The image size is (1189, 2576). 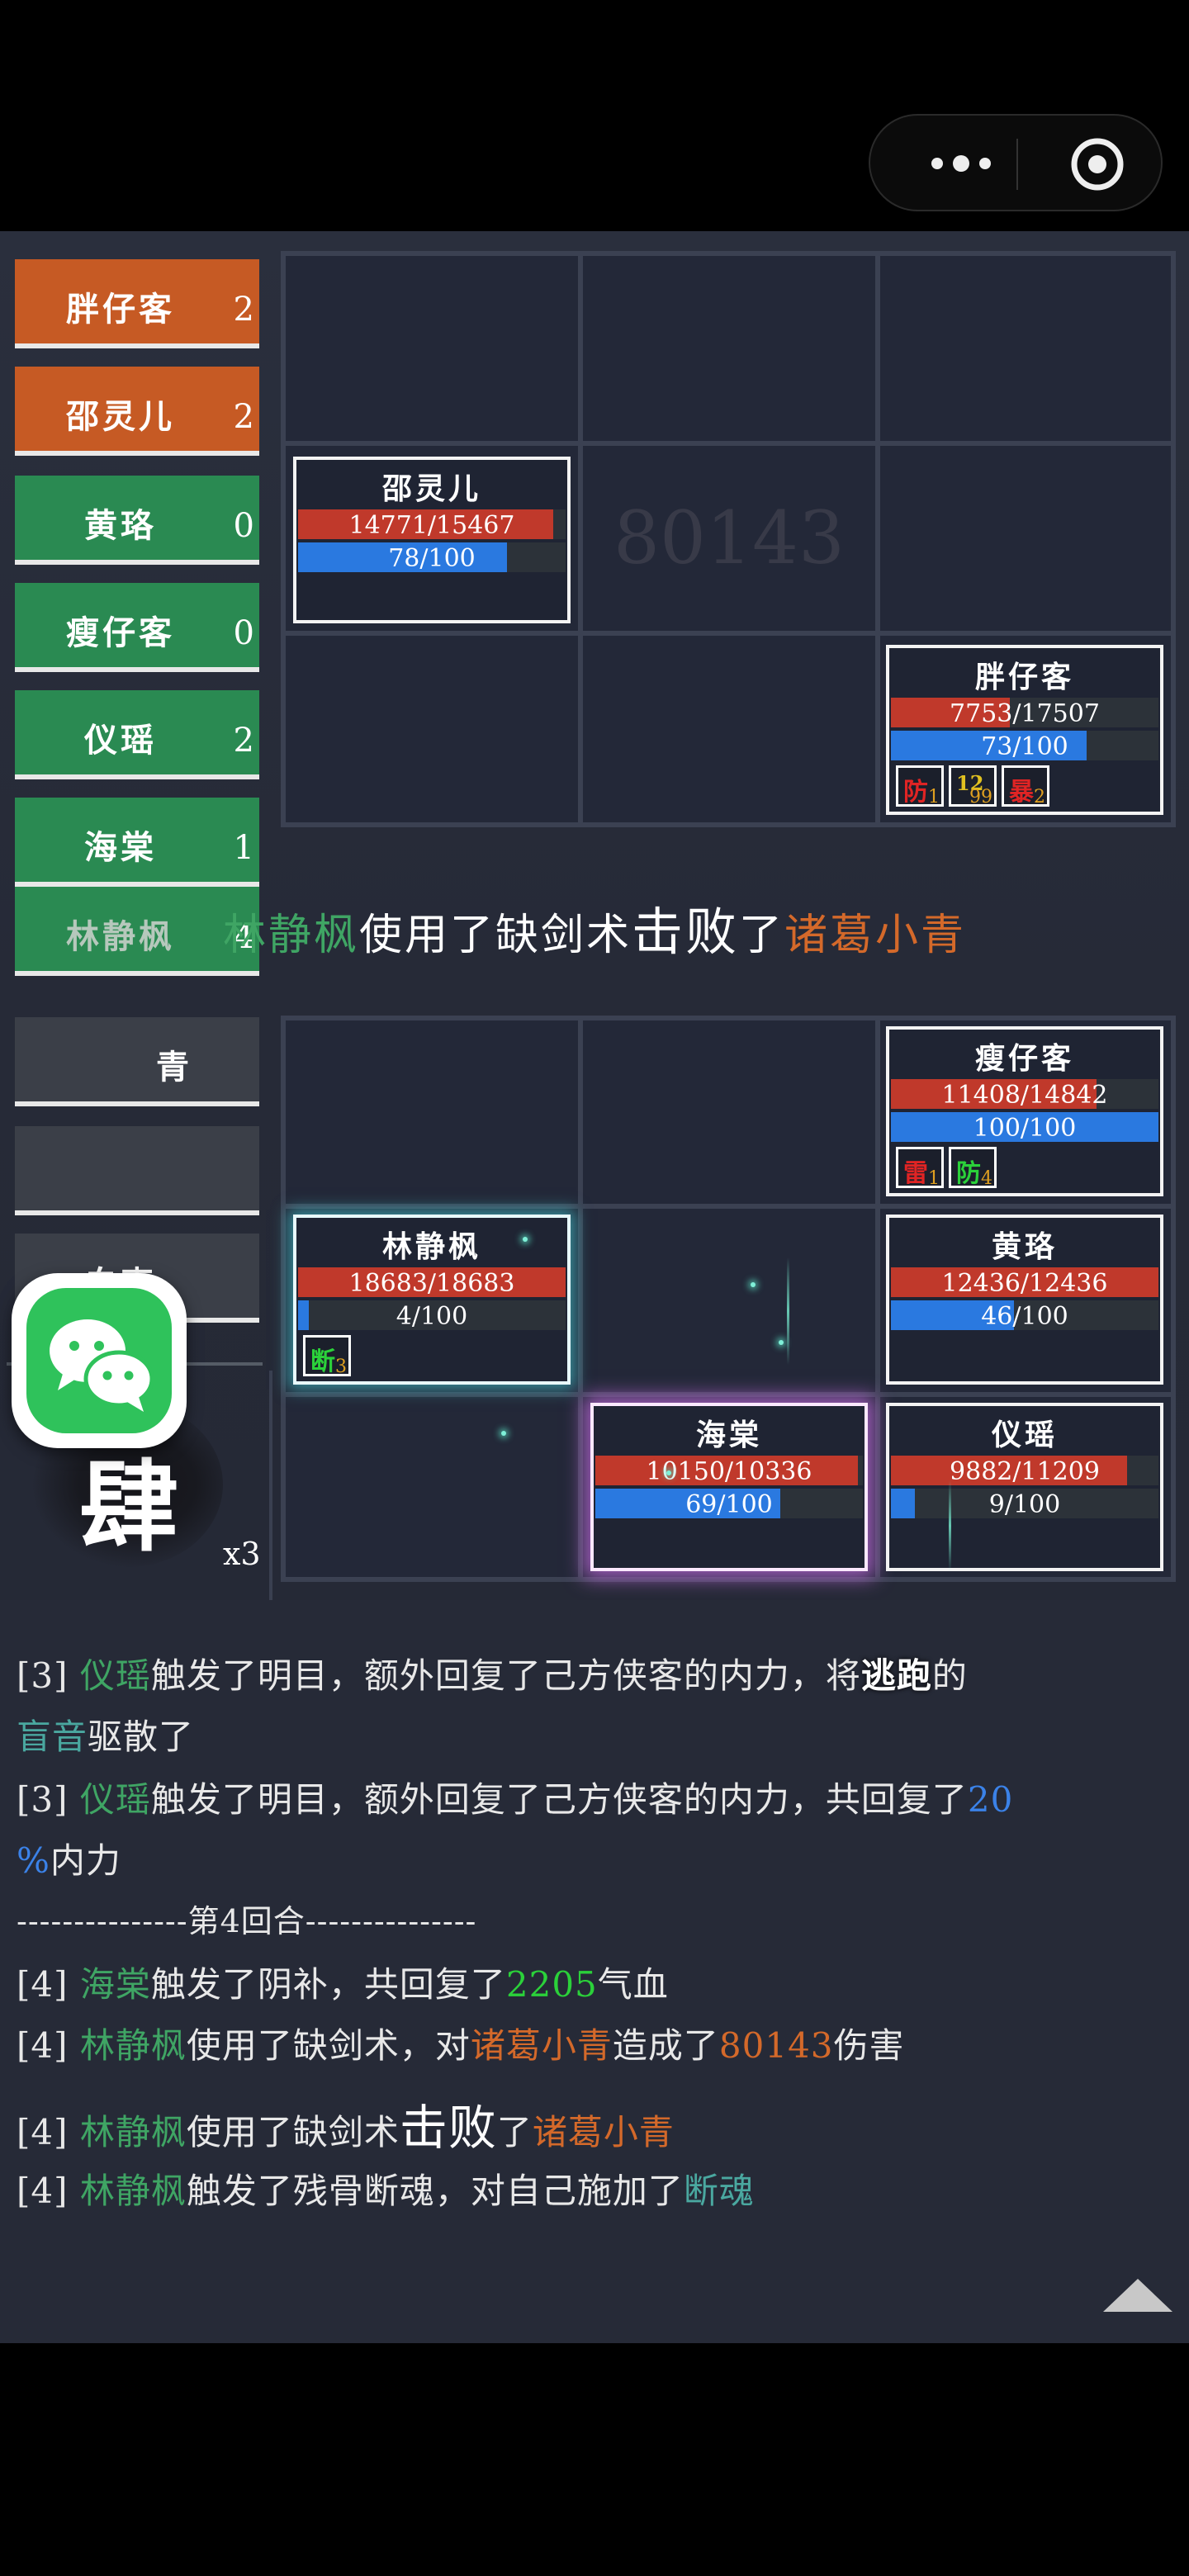 What do you see at coordinates (594, 932) in the screenshot?
I see `battle-announcement: 林静枫使用了缺剑术击败了诸葛小青` at bounding box center [594, 932].